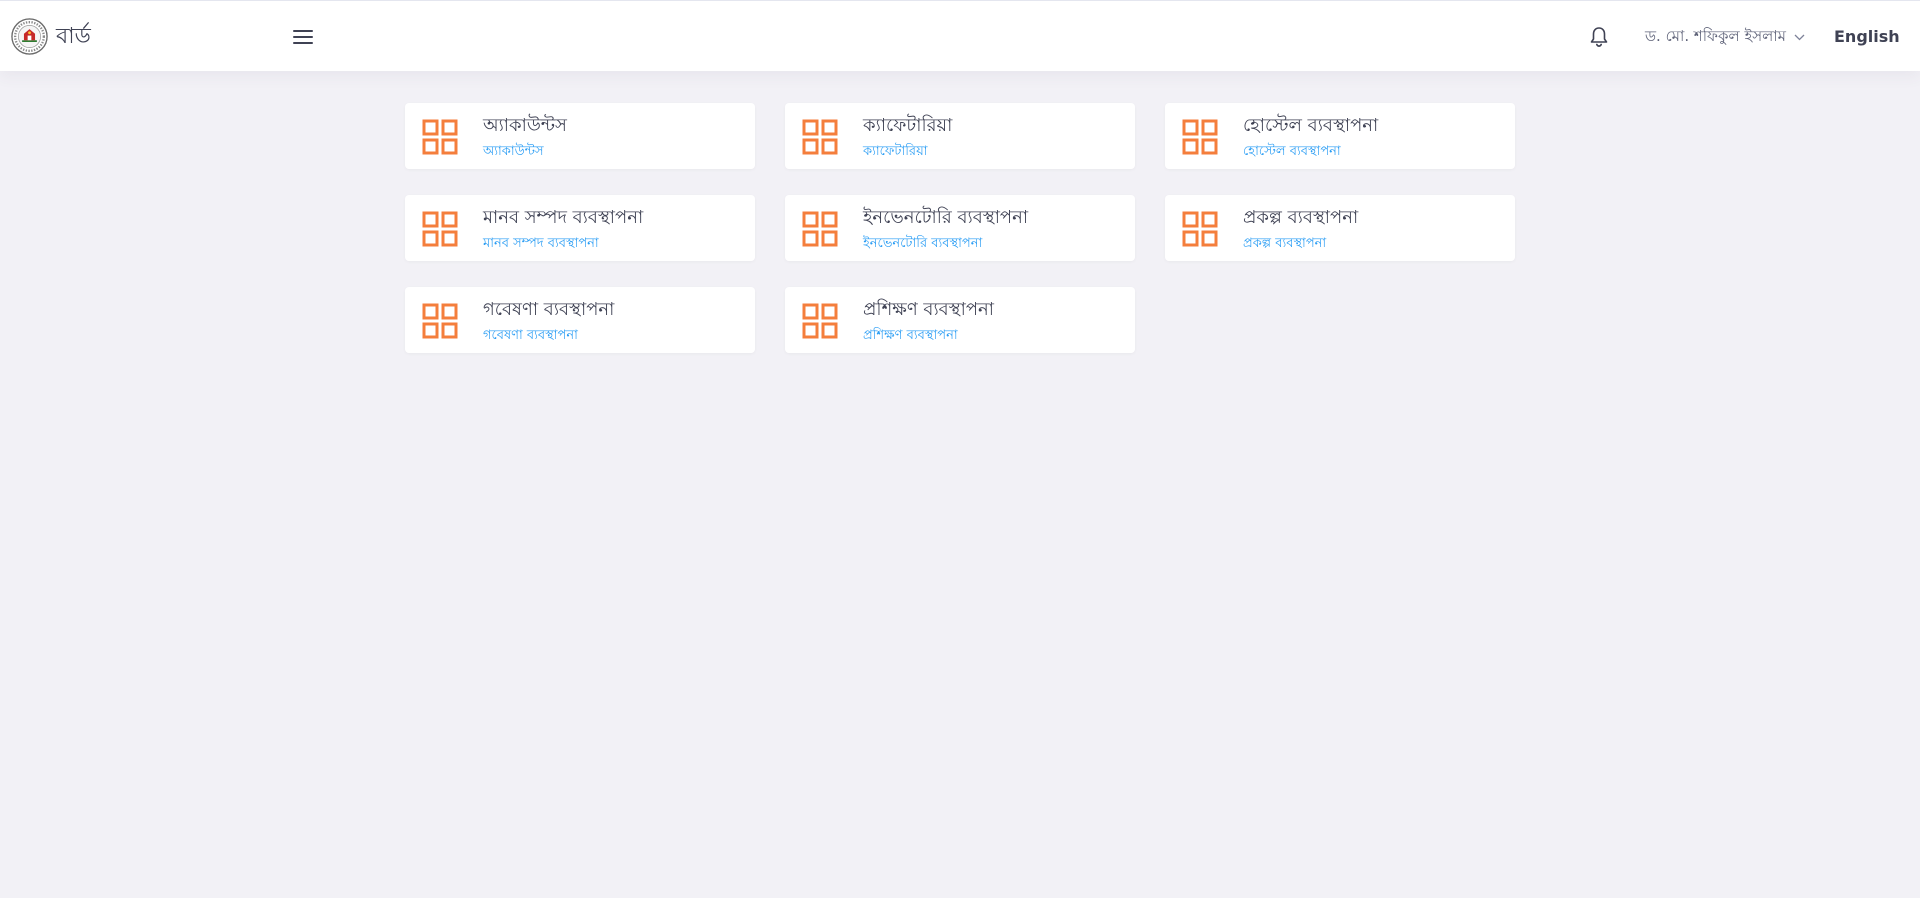  What do you see at coordinates (960, 136) in the screenshot?
I see `module-card-cafeteria: ক্যাফেটারিয়া ক্যাফেটারিয়া` at bounding box center [960, 136].